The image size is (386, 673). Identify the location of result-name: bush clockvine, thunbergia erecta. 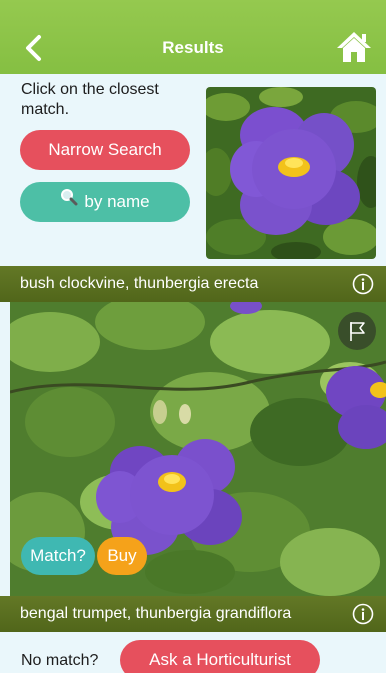
(139, 283).